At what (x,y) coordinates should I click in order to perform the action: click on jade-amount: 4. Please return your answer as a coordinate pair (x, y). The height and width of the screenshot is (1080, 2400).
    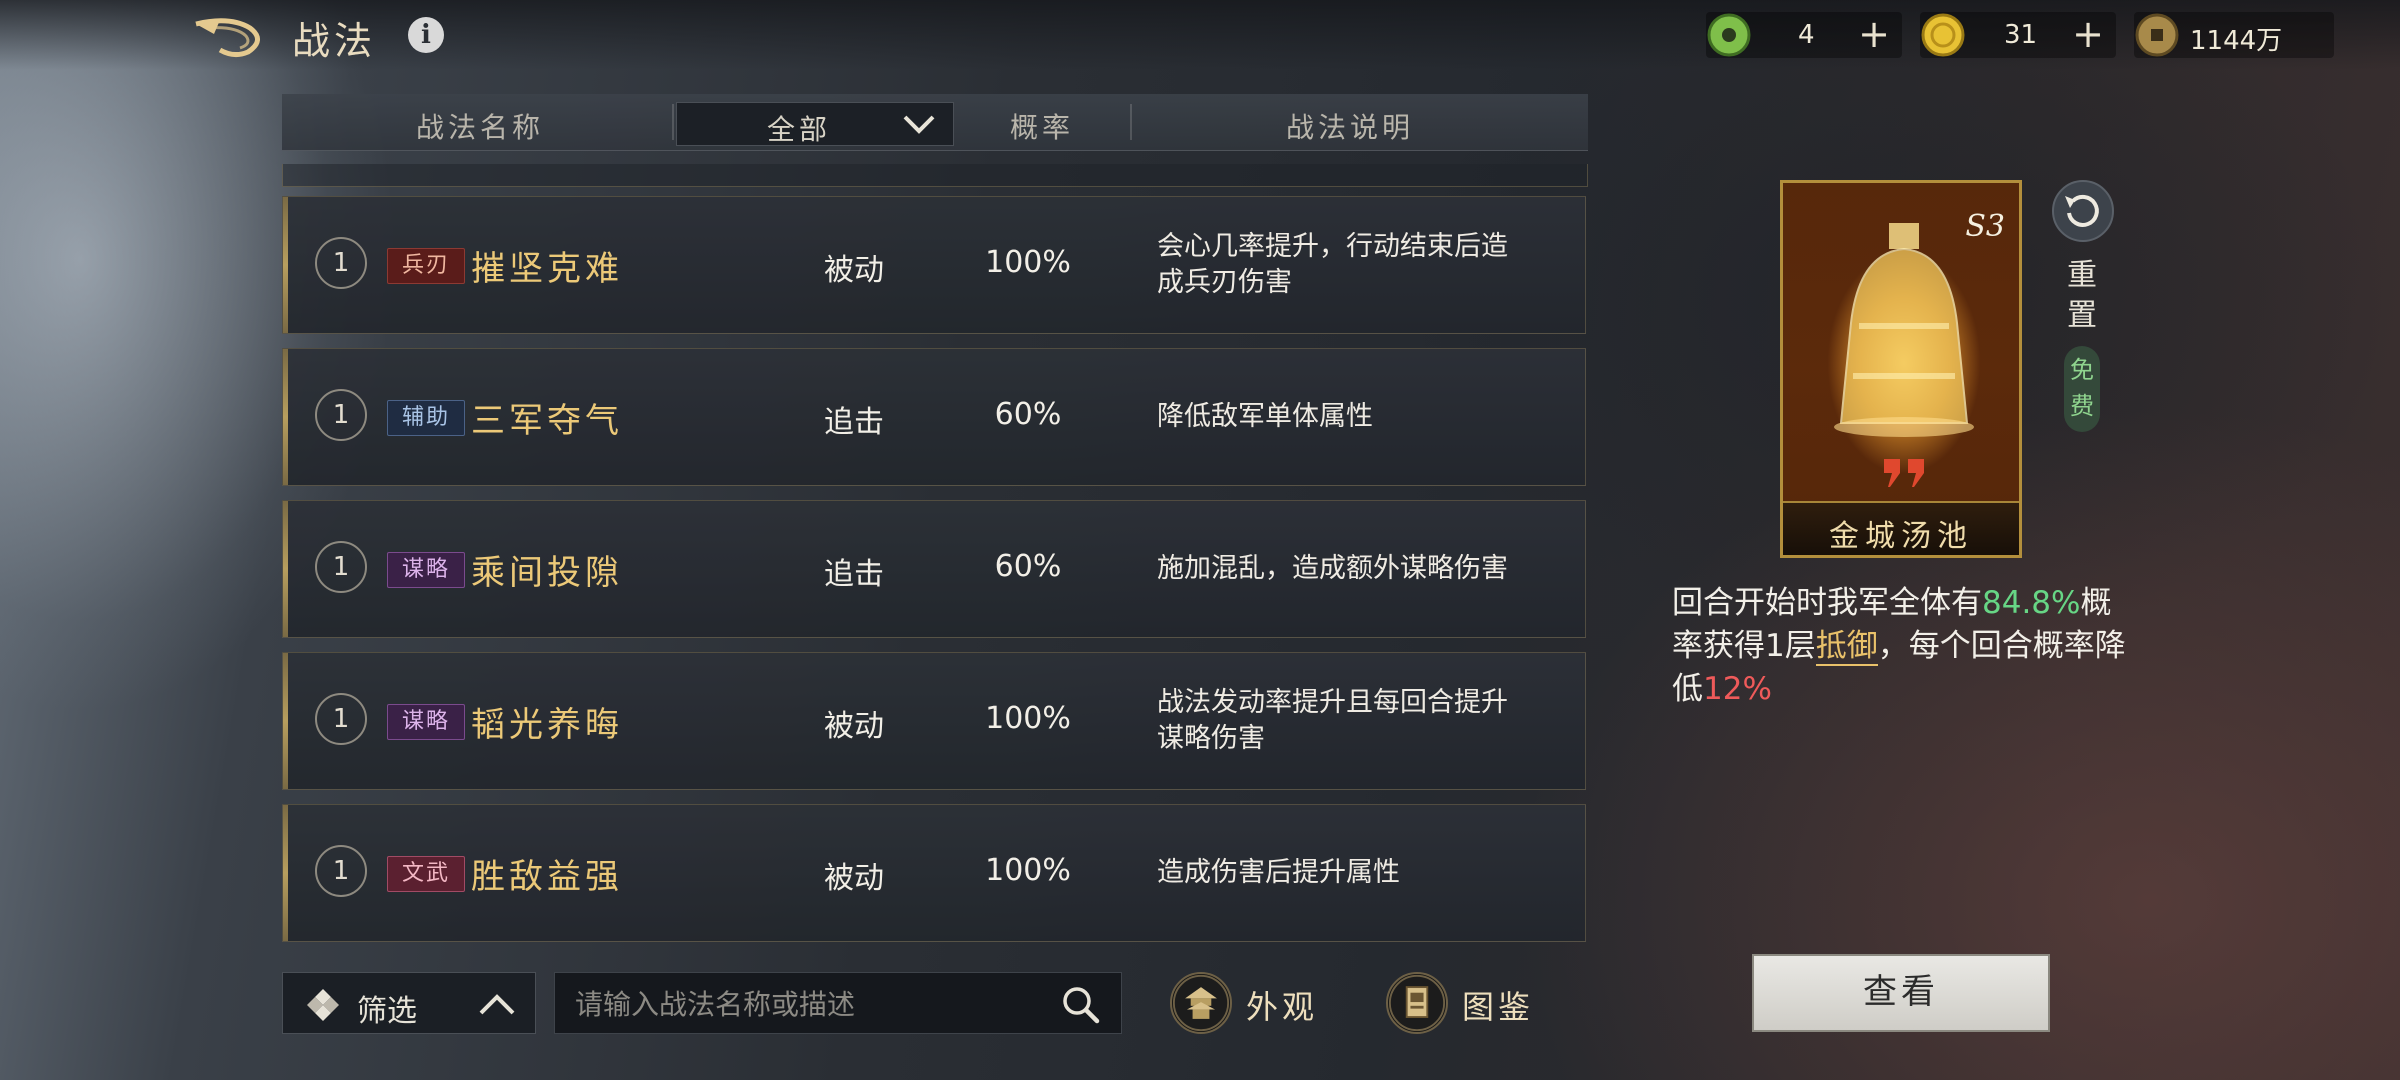
    Looking at the image, I should click on (1806, 35).